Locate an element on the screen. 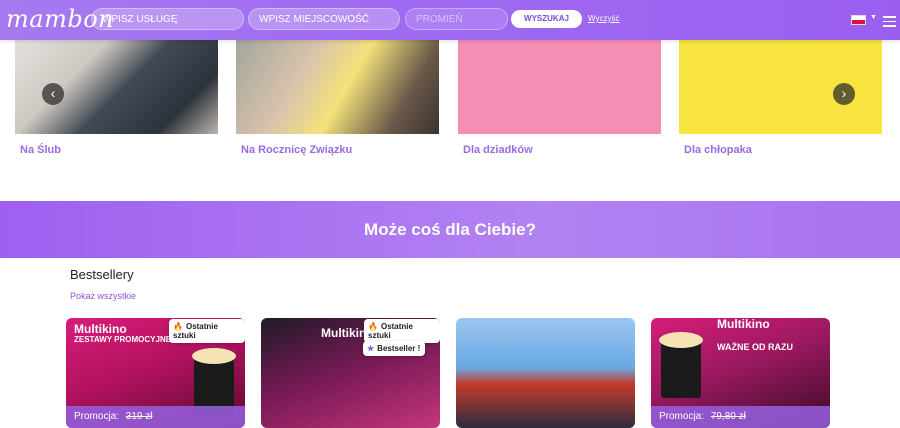 This screenshot has height=428, width=900. grandfather-image is located at coordinates (559, 80).